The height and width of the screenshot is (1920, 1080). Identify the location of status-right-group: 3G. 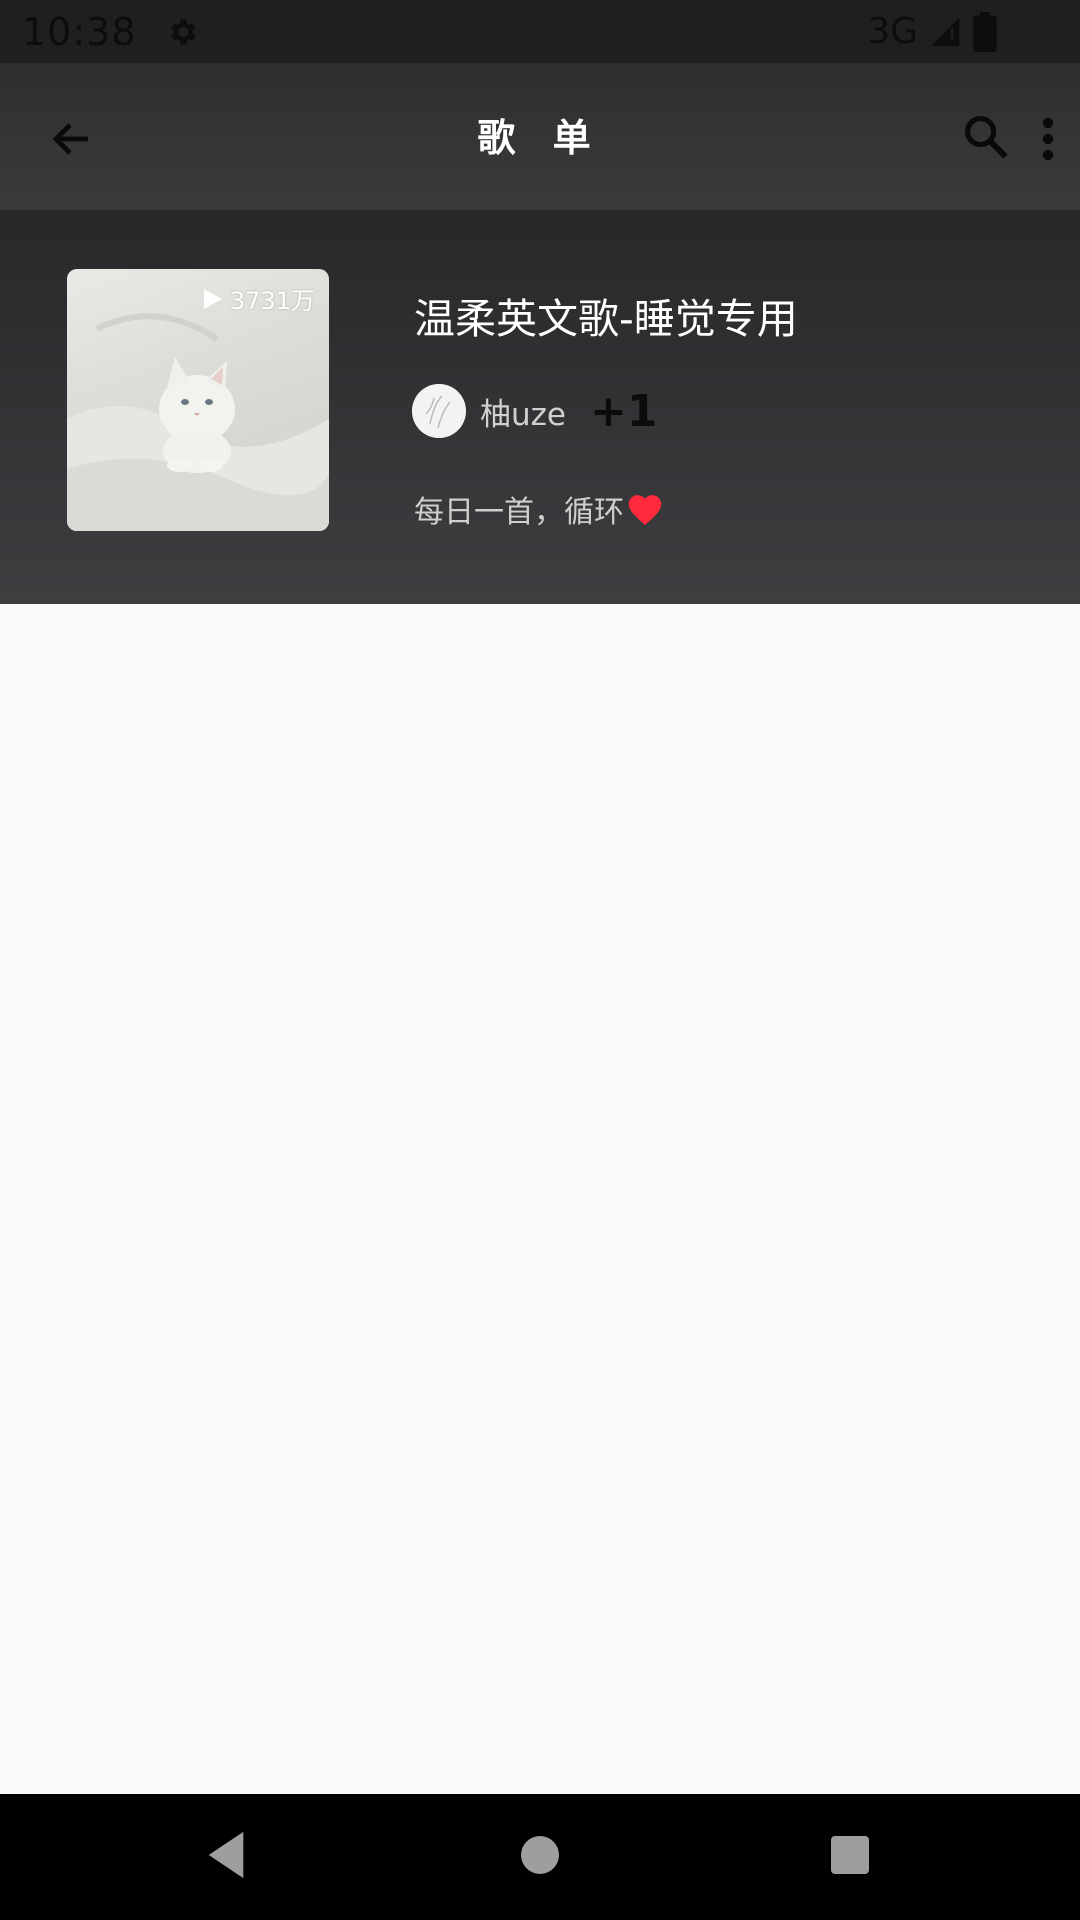
(932, 31).